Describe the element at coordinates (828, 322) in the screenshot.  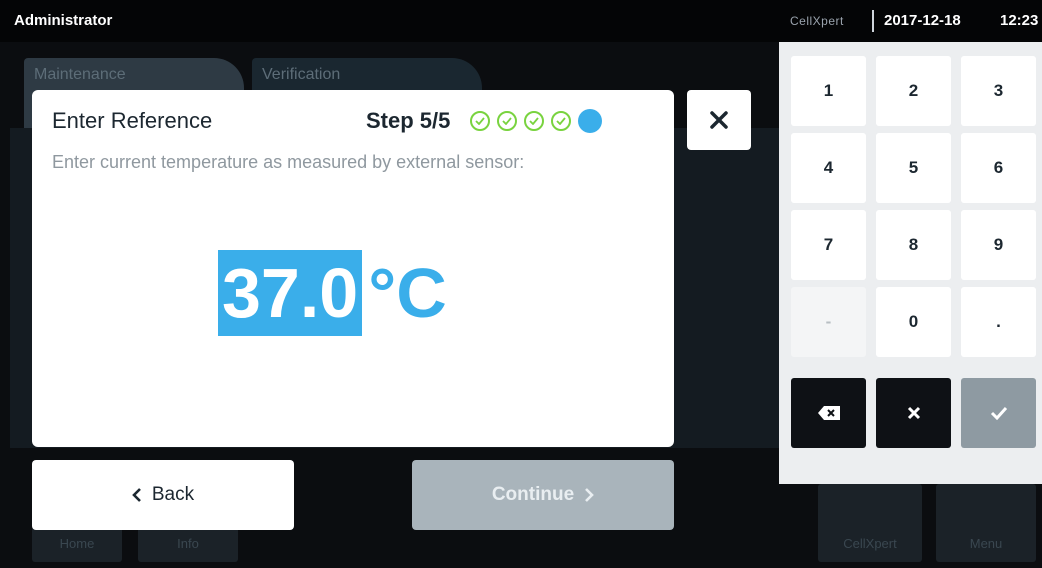
I see `key-minus: -` at that location.